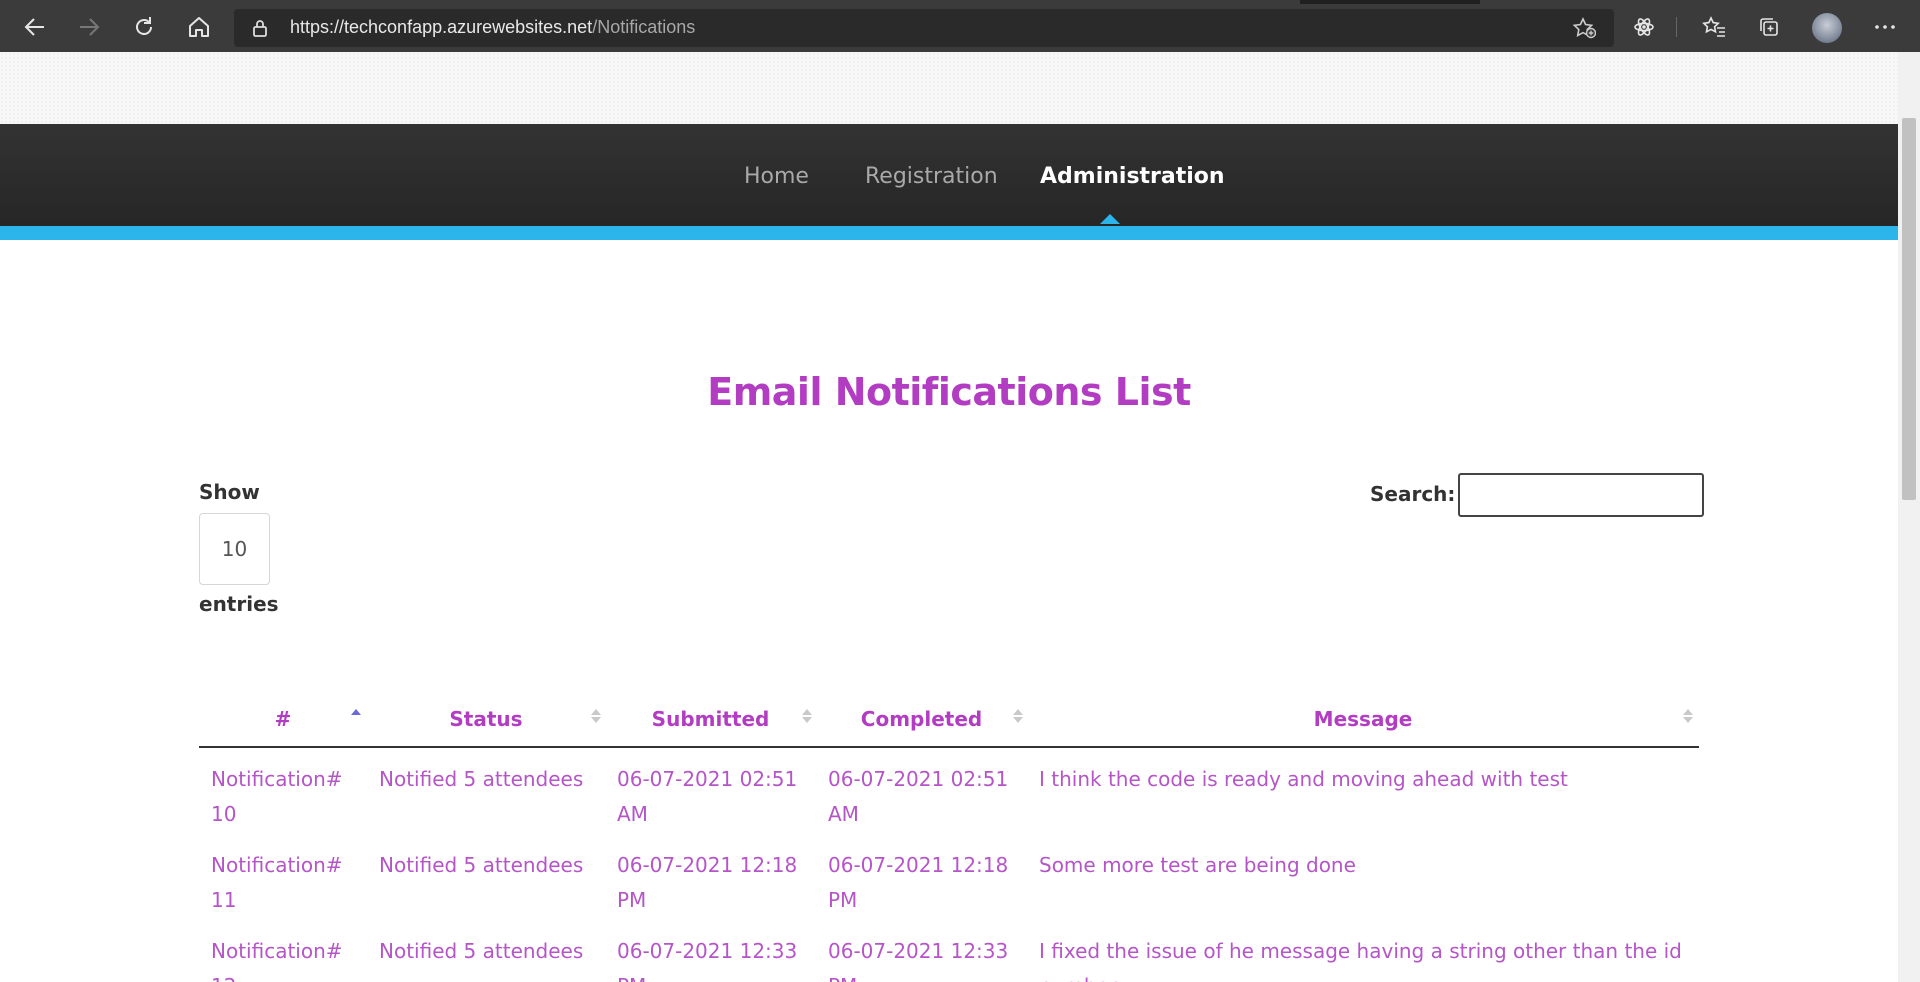 Image resolution: width=1920 pixels, height=982 pixels. Describe the element at coordinates (277, 882) in the screenshot. I see `cell-id: Notification# 11` at that location.